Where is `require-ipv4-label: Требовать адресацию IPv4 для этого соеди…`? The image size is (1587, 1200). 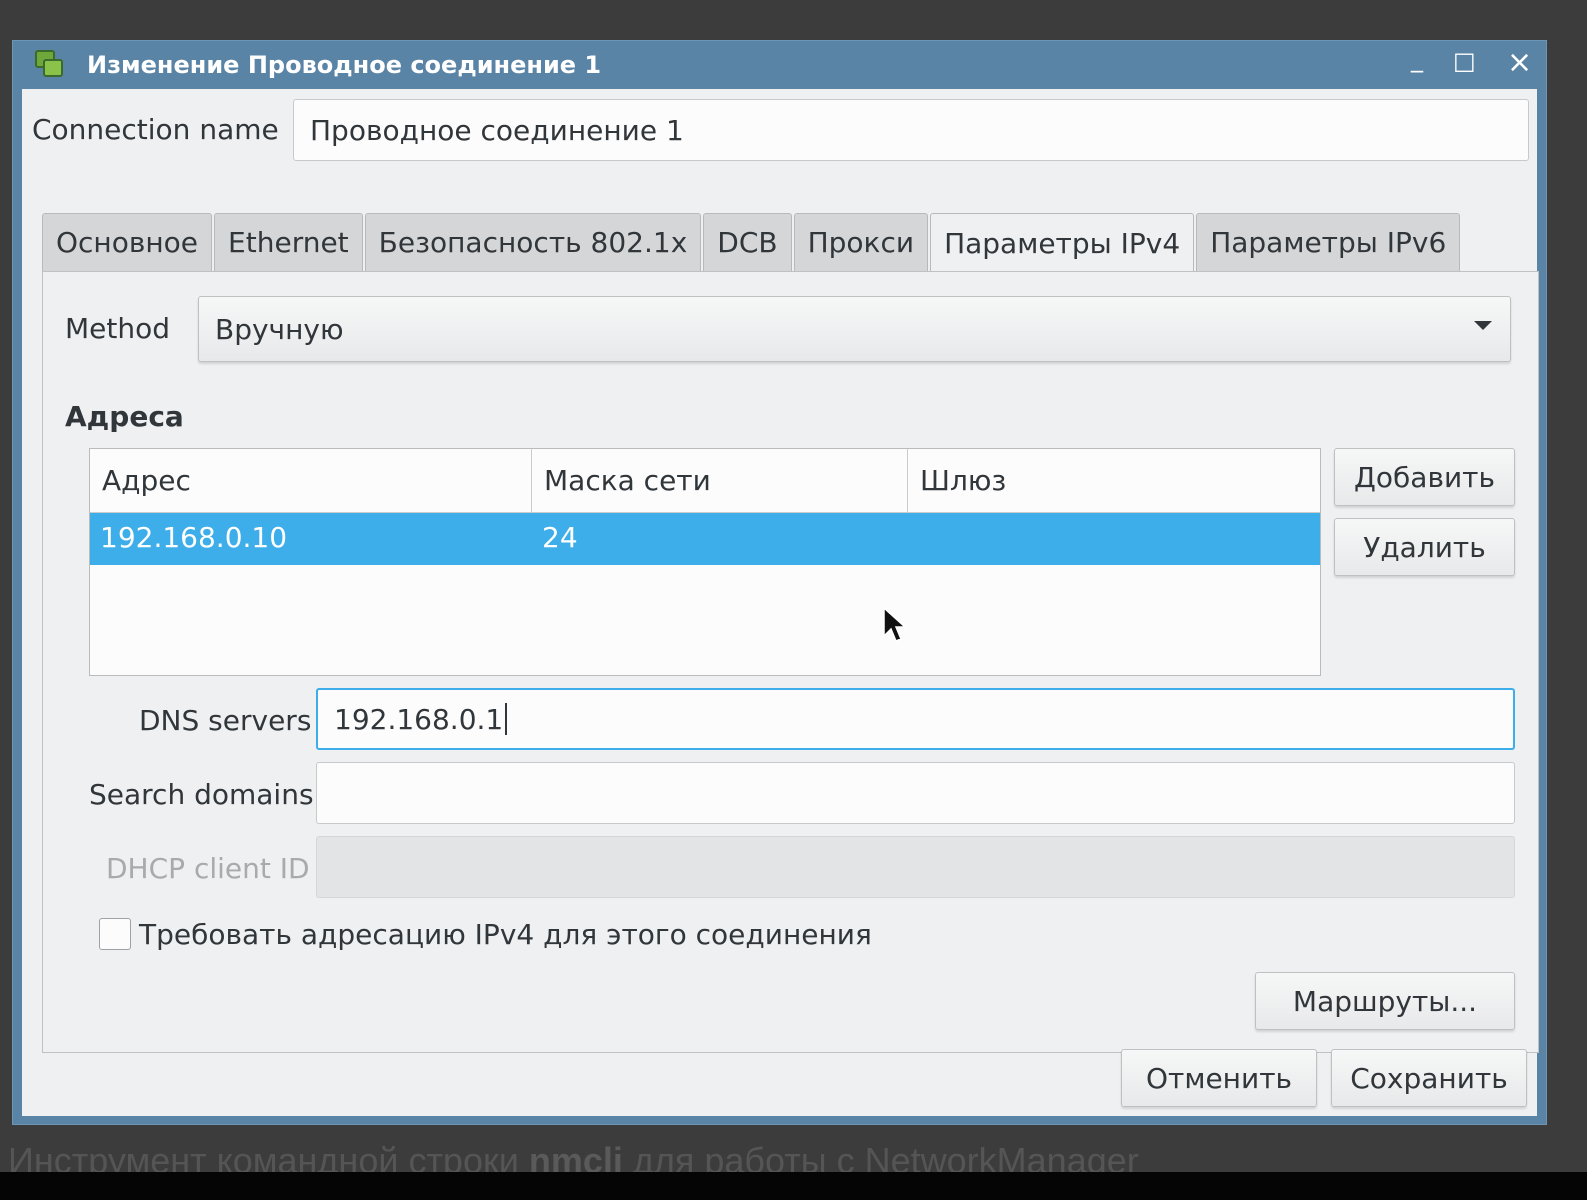
require-ipv4-label: Требовать адресацию IPv4 для этого соеди… is located at coordinates (505, 934).